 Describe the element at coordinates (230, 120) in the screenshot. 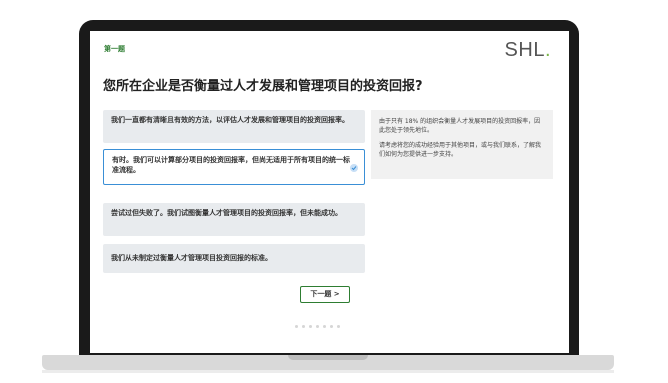

I see `option-text: 我们一直都有清晰且有效的方法，以评估人才发展和管理项目的投资回报率。` at that location.